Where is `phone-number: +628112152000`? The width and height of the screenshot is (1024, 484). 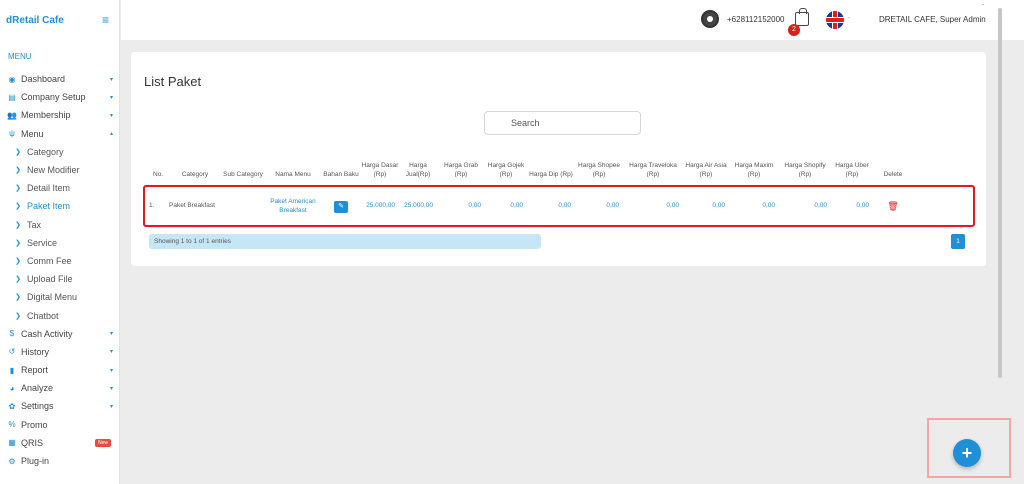
phone-number: +628112152000 is located at coordinates (755, 19).